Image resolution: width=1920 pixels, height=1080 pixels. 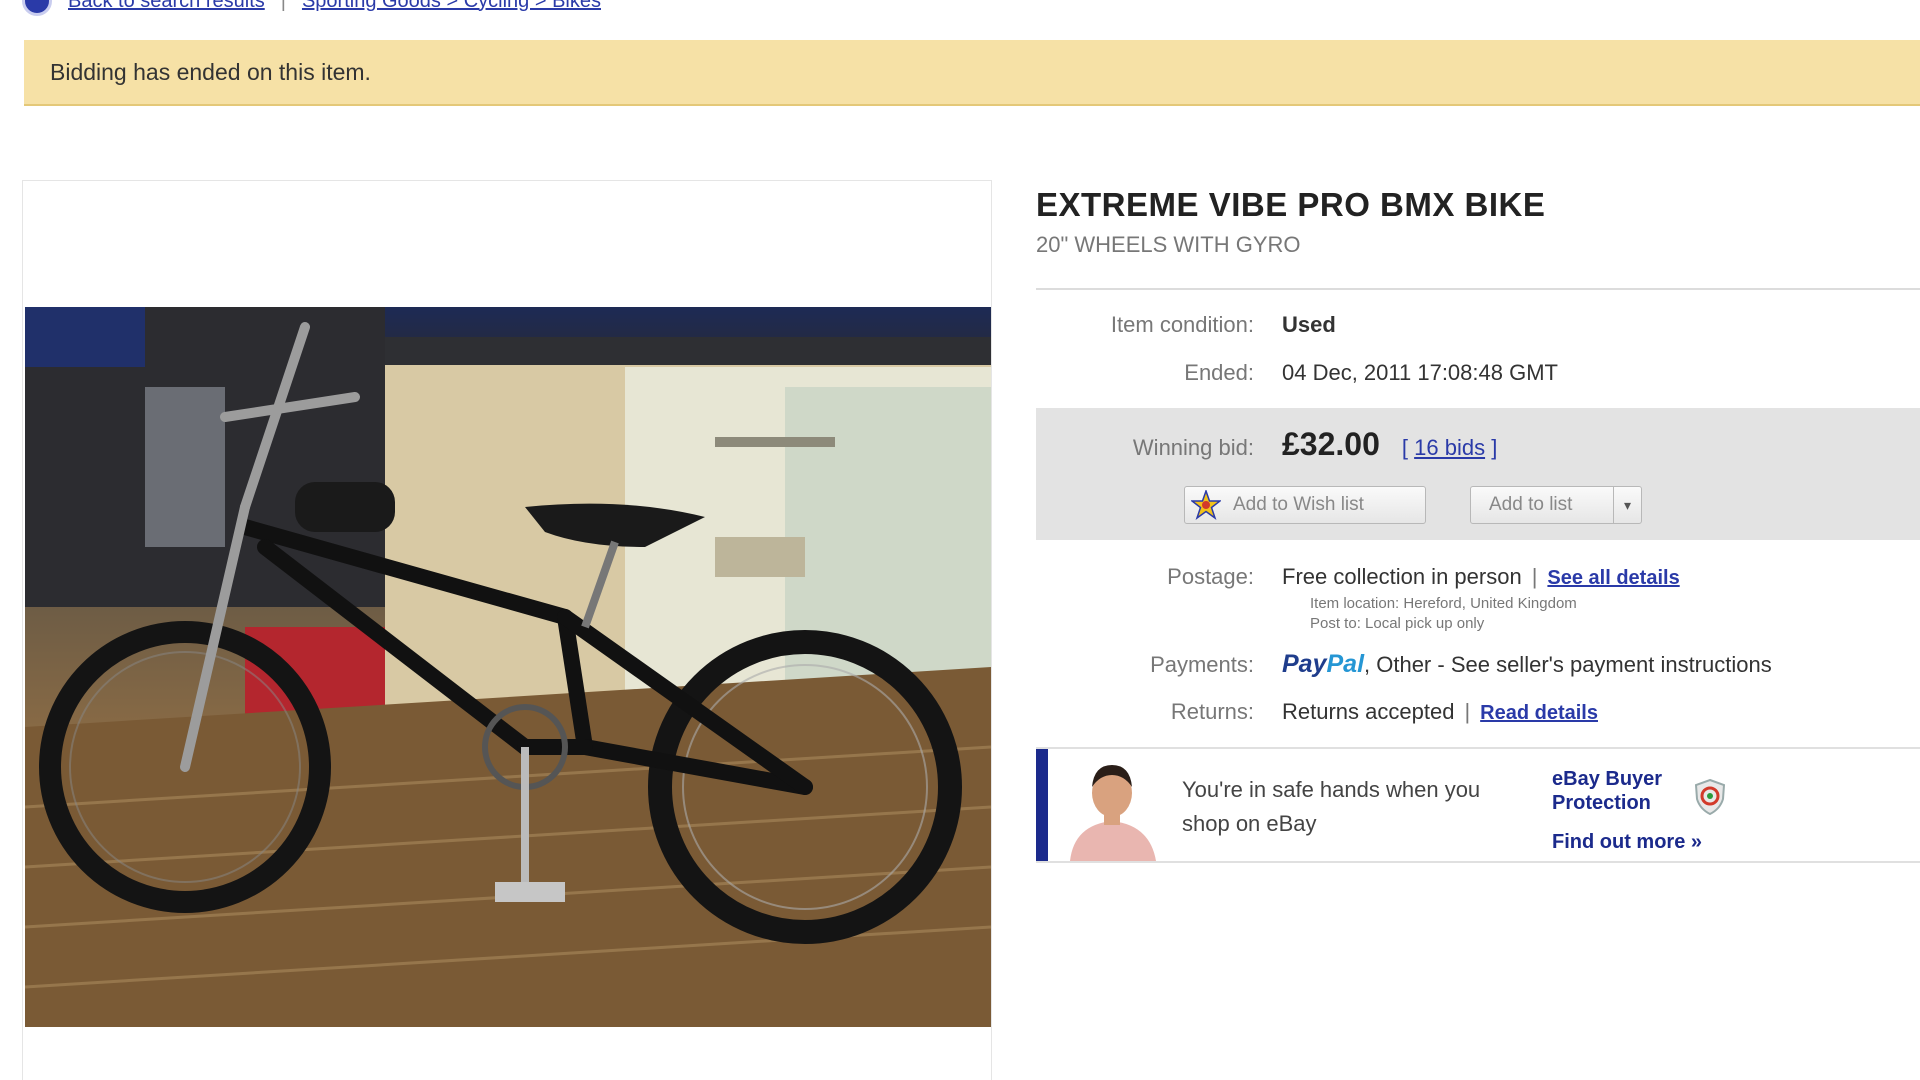 I want to click on bid-count: [ 16 bids ], so click(x=1449, y=448).